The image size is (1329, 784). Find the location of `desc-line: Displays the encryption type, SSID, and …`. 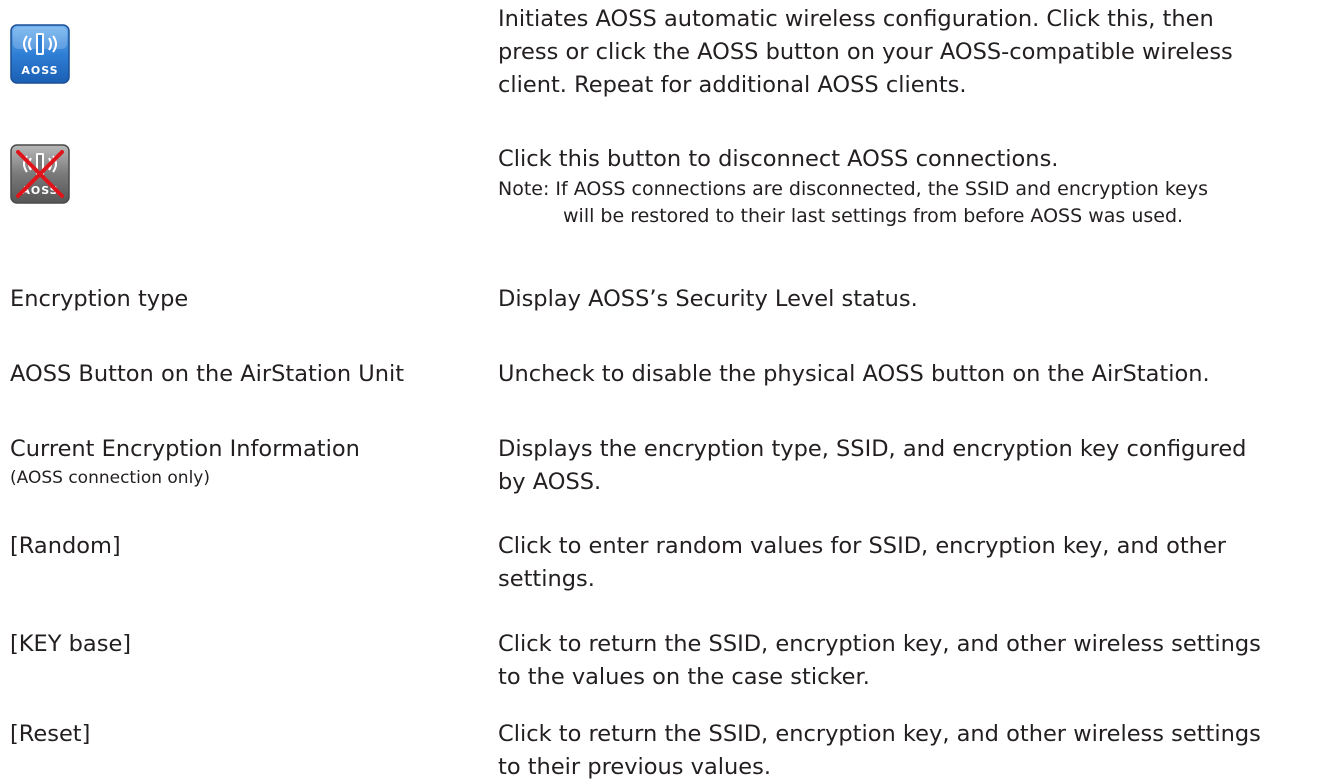

desc-line: Displays the encryption type, SSID, and … is located at coordinates (872, 449).